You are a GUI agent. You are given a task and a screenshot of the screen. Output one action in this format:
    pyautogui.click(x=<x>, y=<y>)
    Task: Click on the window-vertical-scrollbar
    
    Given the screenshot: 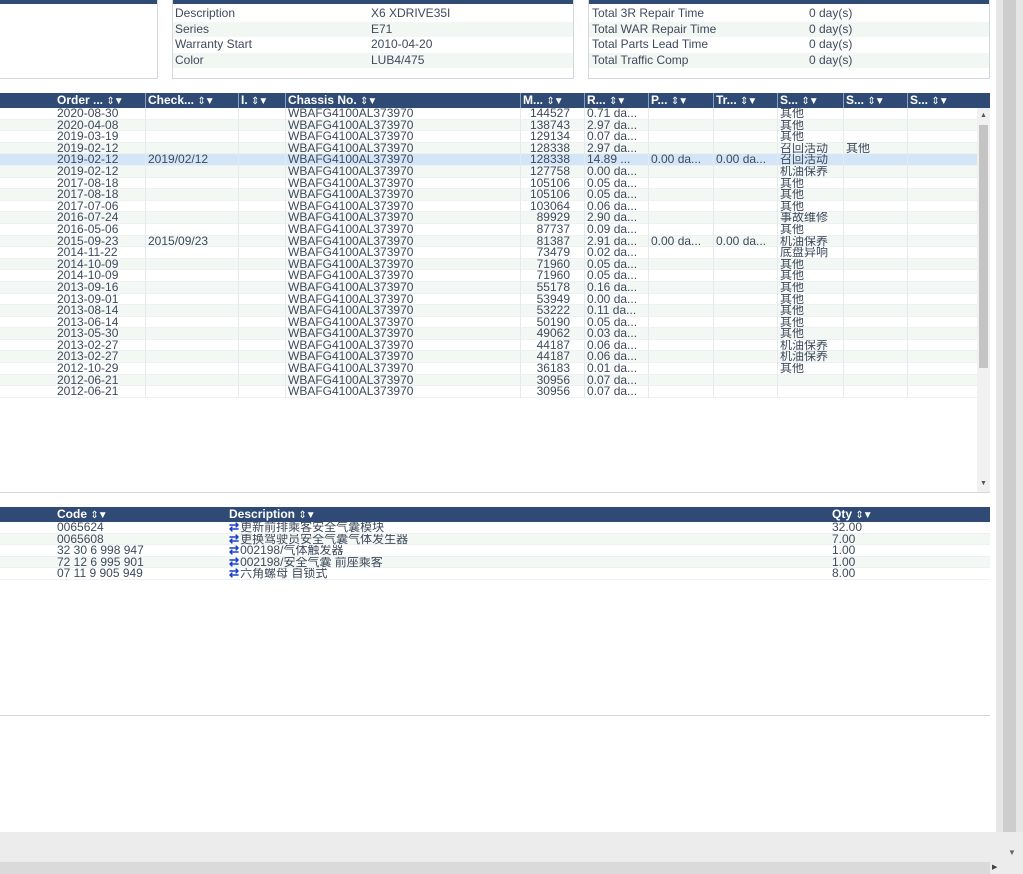 What is the action you would take?
    pyautogui.click(x=1009, y=416)
    